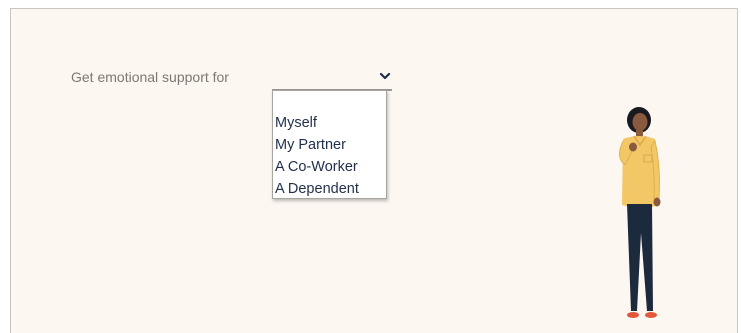 This screenshot has height=333, width=741. I want to click on option-a-dependent: A Dependent, so click(329, 189).